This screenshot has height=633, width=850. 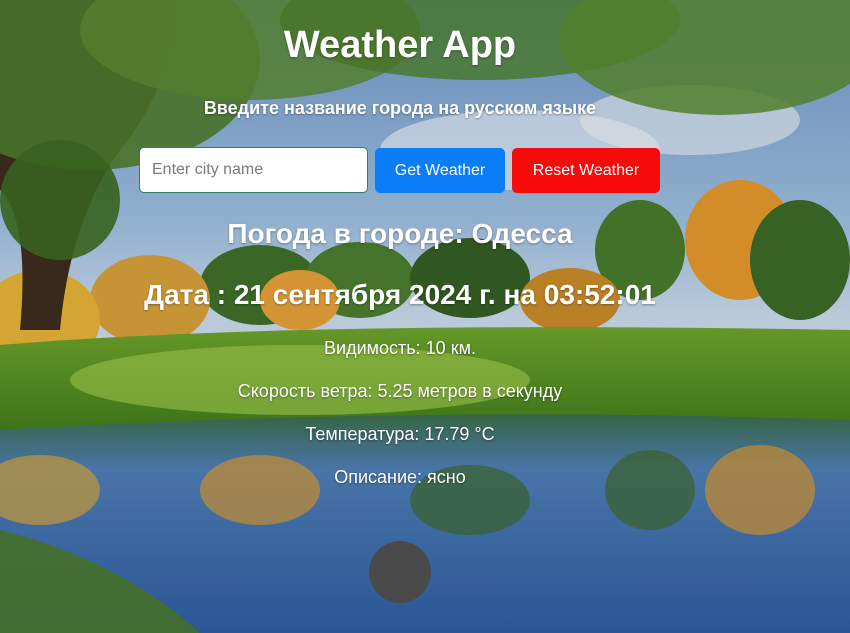 I want to click on date-heading: Дата : 21 сентября 2024 г. на 03:52:01, so click(x=400, y=294).